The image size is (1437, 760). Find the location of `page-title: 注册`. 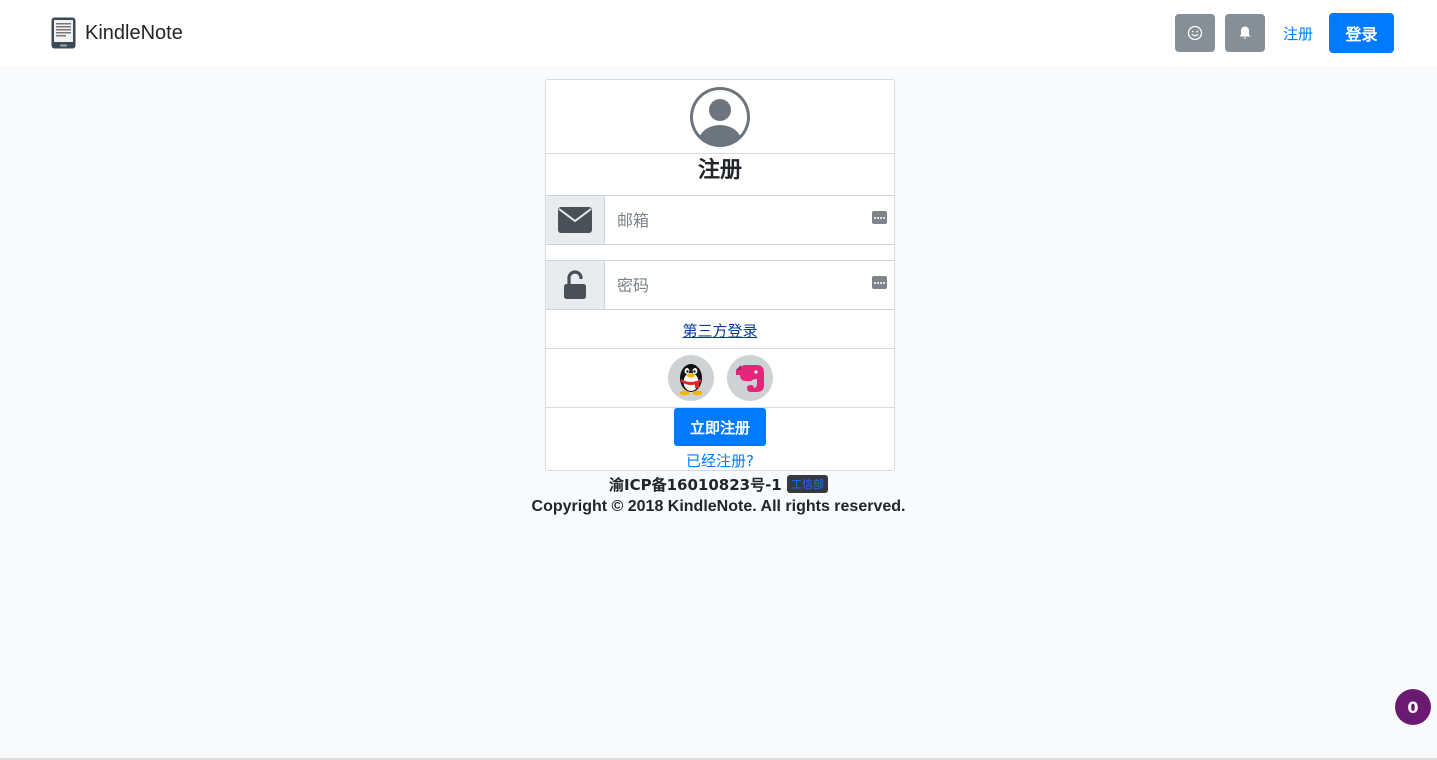

page-title: 注册 is located at coordinates (719, 170).